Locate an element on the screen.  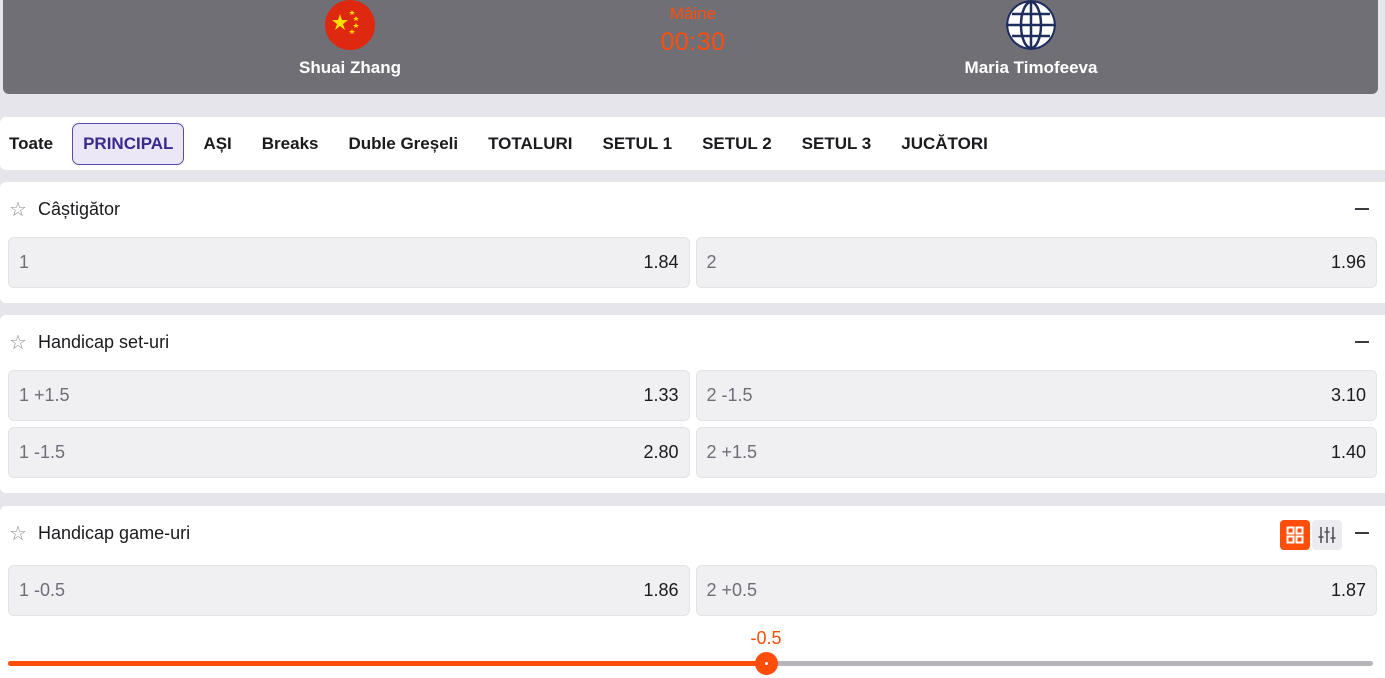
market-title: Handicap game-uri is located at coordinates (114, 533).